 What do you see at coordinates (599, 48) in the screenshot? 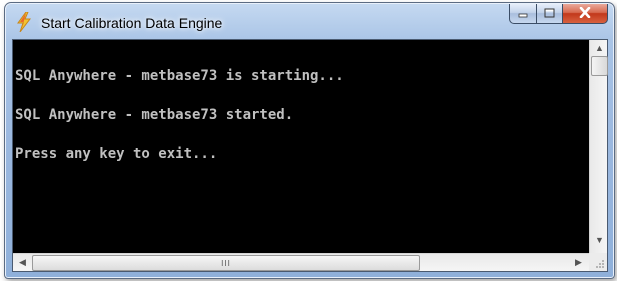
I see `scroll-up-arrow-icon: ▲` at bounding box center [599, 48].